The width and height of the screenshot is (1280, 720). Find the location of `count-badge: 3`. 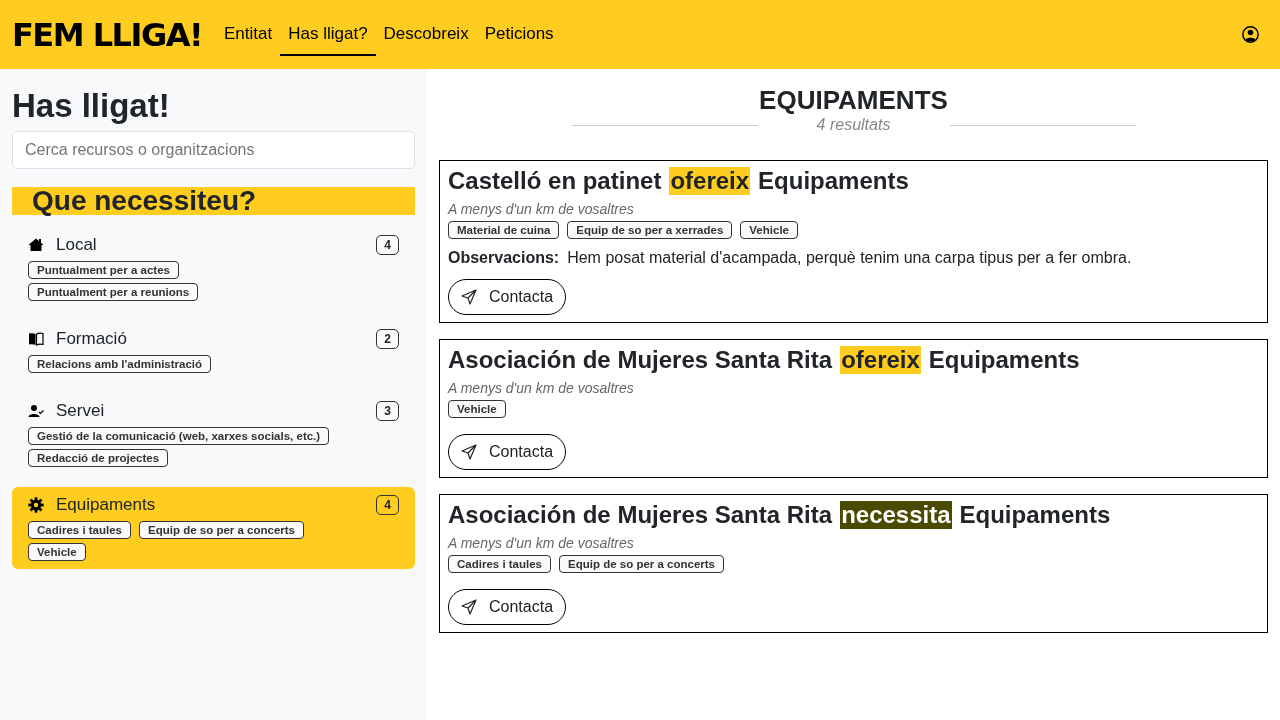

count-badge: 3 is located at coordinates (387, 411).